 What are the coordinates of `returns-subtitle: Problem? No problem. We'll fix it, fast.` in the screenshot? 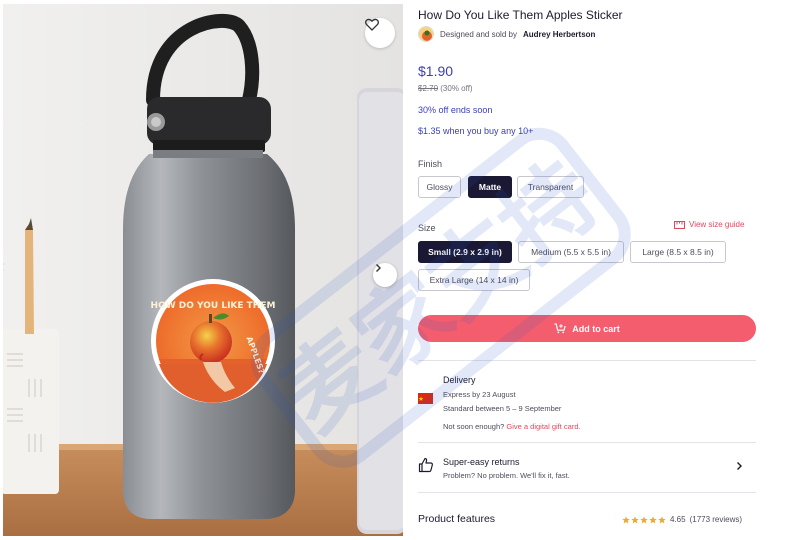 It's located at (506, 475).